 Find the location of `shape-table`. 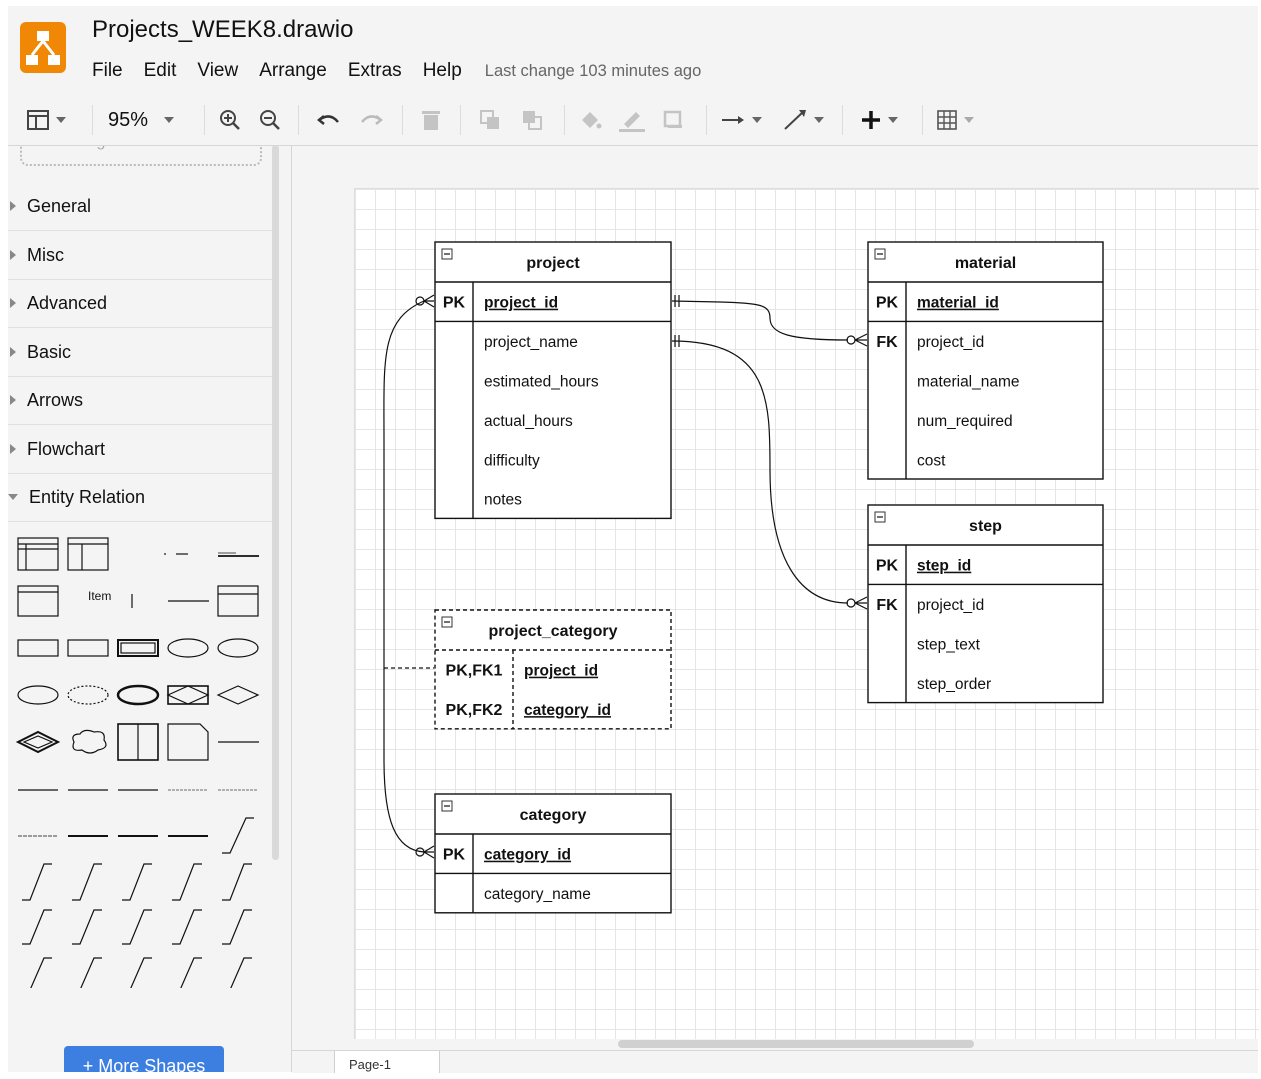

shape-table is located at coordinates (38, 554).